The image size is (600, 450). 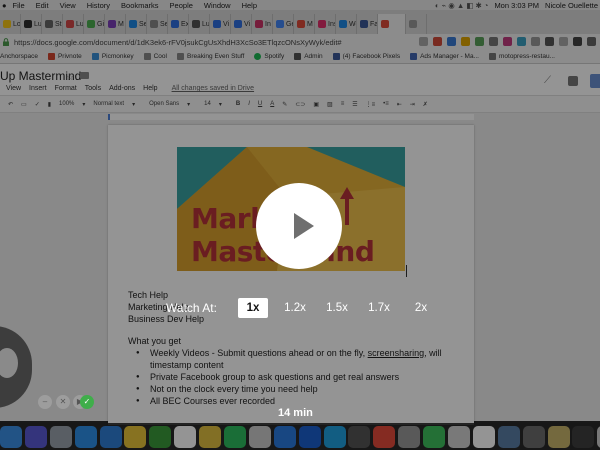 What do you see at coordinates (122, 88) in the screenshot?
I see `docs-menu-addons: Add-ons` at bounding box center [122, 88].